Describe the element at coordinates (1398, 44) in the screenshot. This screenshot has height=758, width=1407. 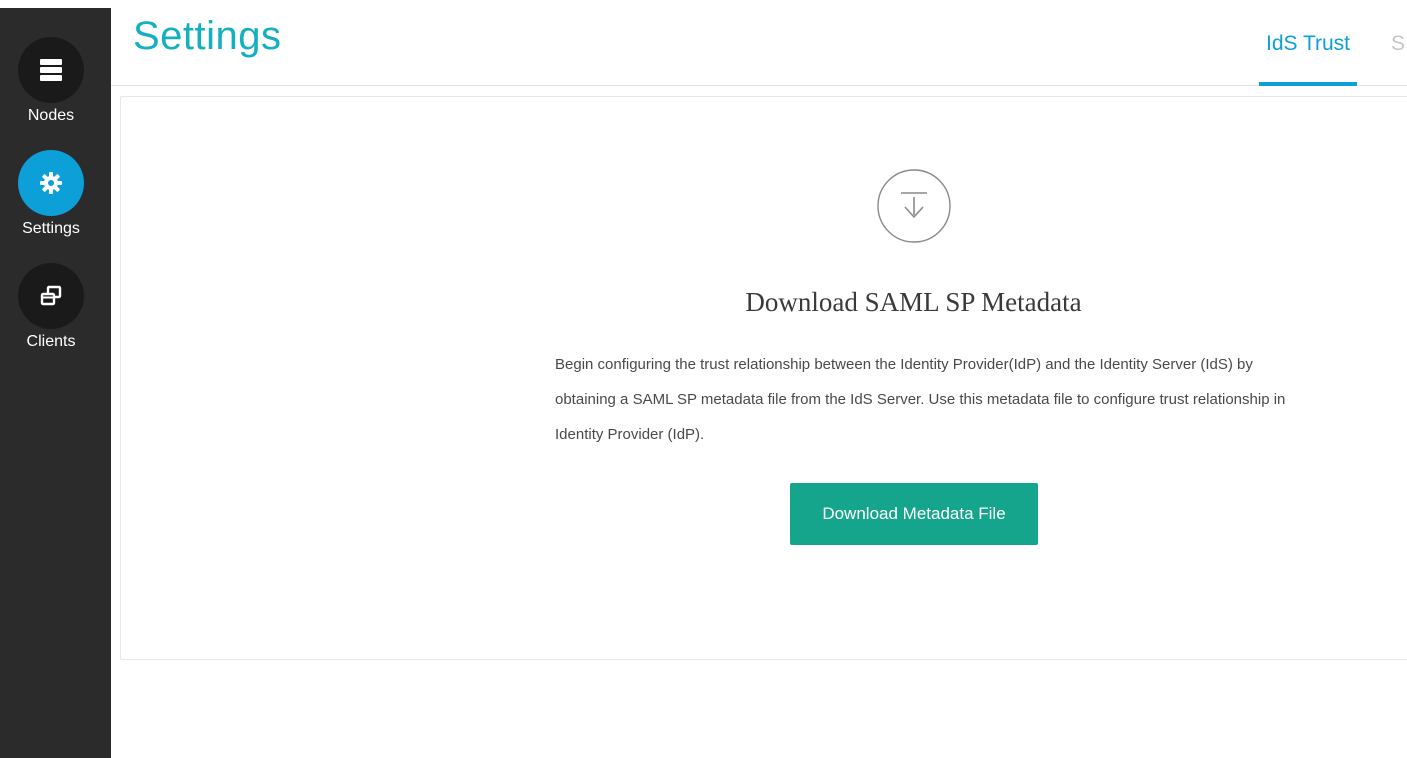
I see `tab-next-partial: S` at that location.